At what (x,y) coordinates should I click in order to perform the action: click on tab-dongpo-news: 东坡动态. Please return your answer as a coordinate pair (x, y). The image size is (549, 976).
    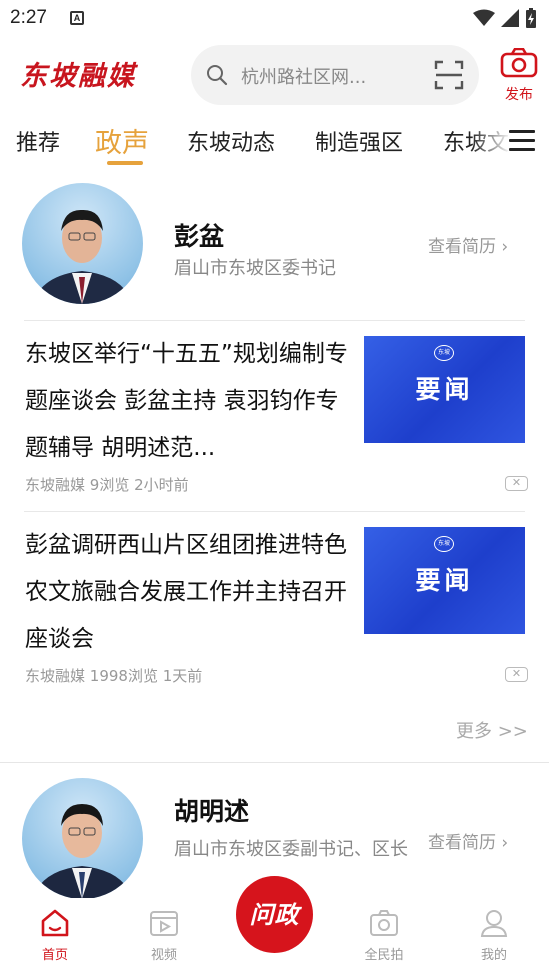
    Looking at the image, I should click on (231, 141).